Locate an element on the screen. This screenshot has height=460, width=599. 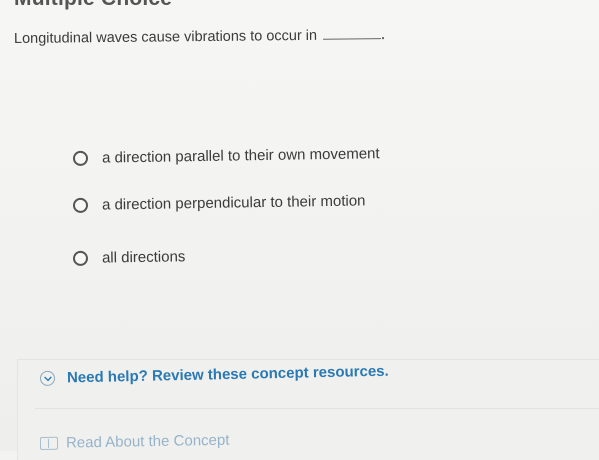
read-about-concept-label: Read About the Concept is located at coordinates (147, 441).